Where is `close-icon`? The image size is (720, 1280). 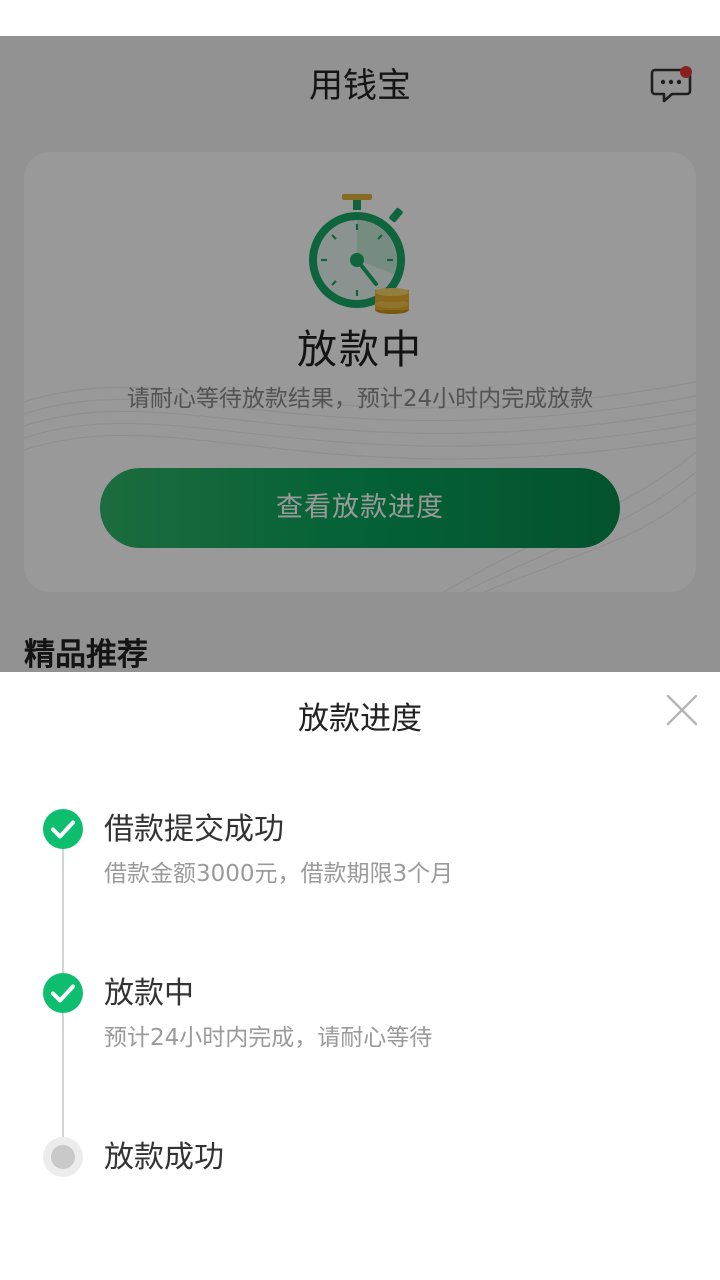 close-icon is located at coordinates (682, 710).